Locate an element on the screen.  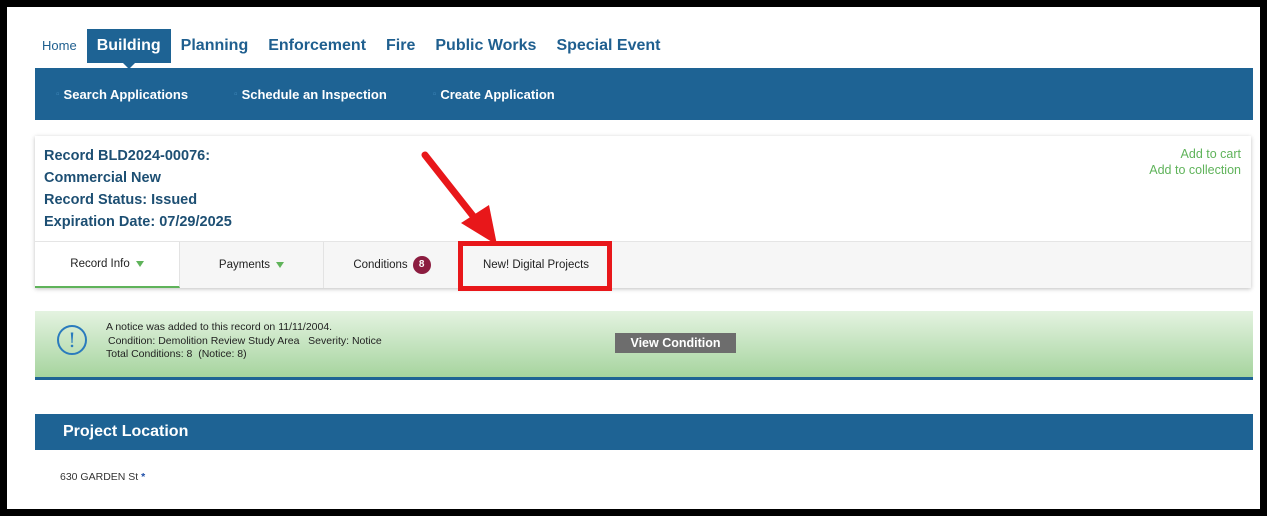
schedule-inspection-link: ▫ Schedule an Inspection is located at coordinates (310, 94).